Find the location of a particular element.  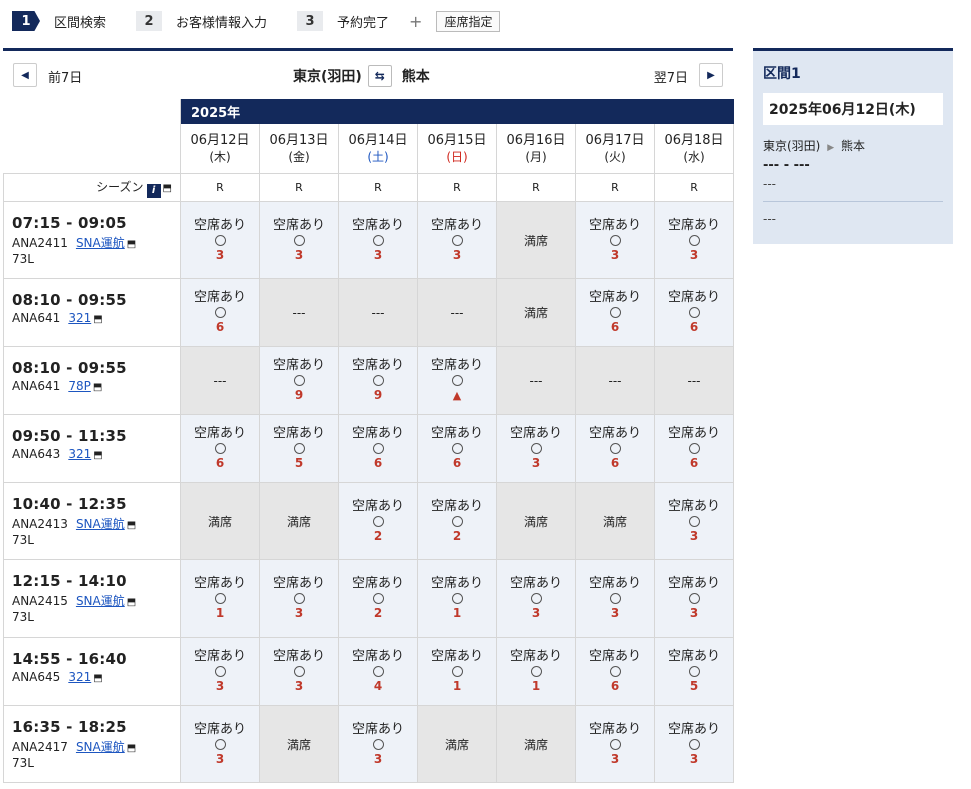

flight-time: 12:15 - 14:10 is located at coordinates (69, 581).